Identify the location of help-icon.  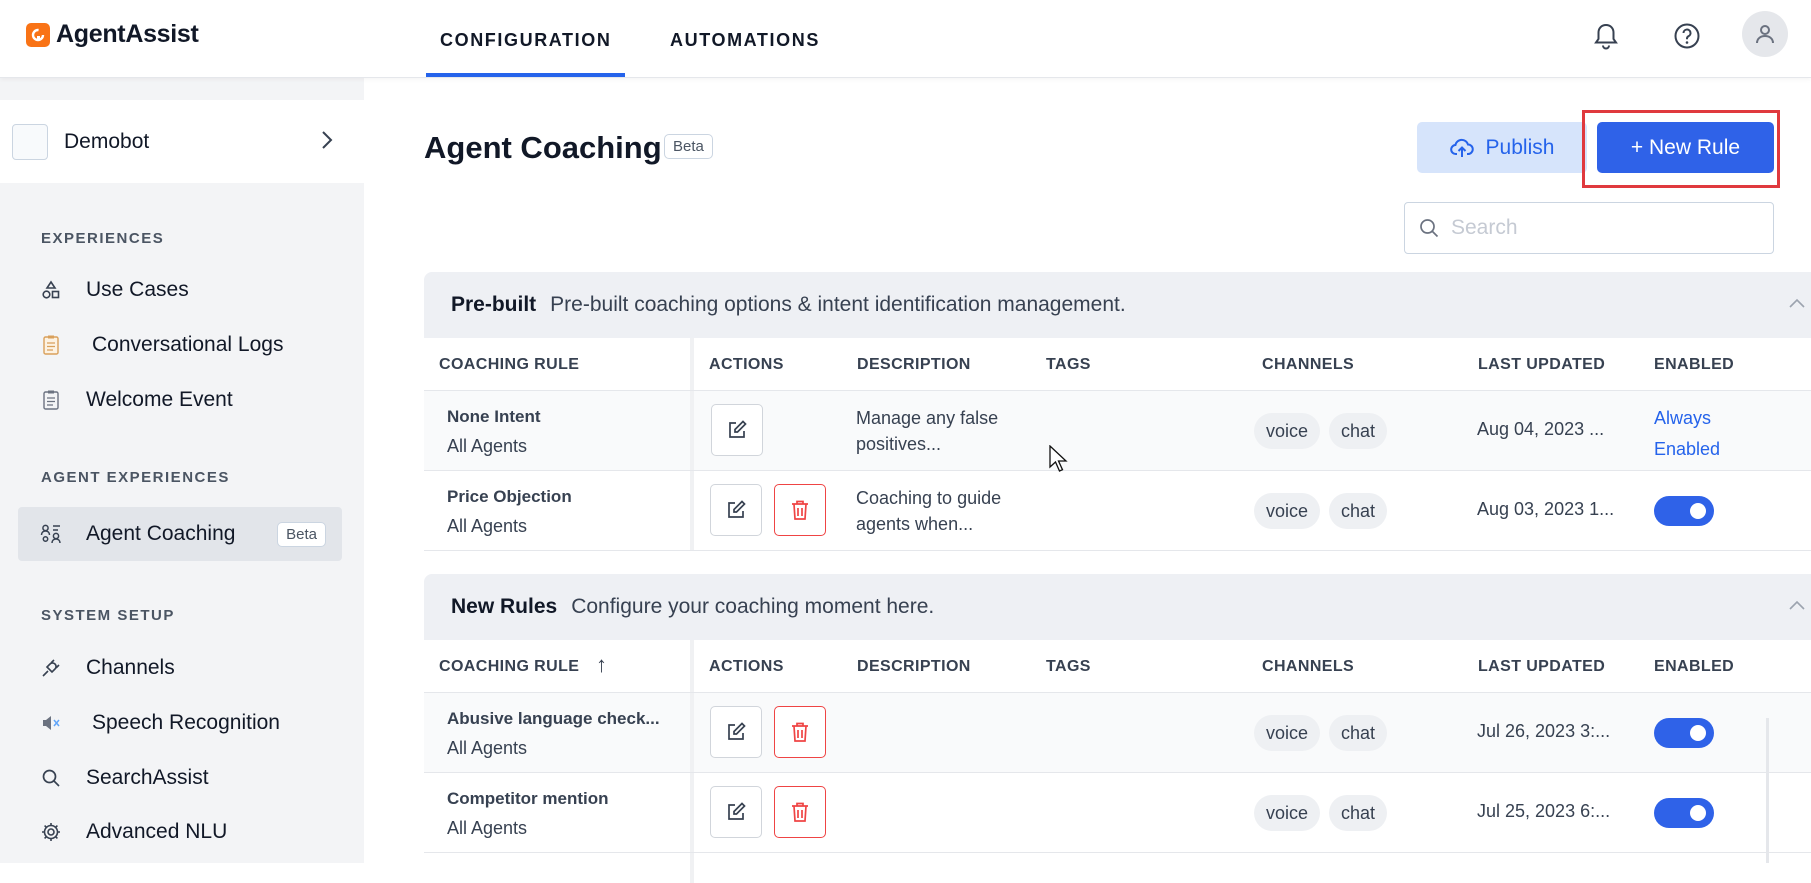
(1687, 36).